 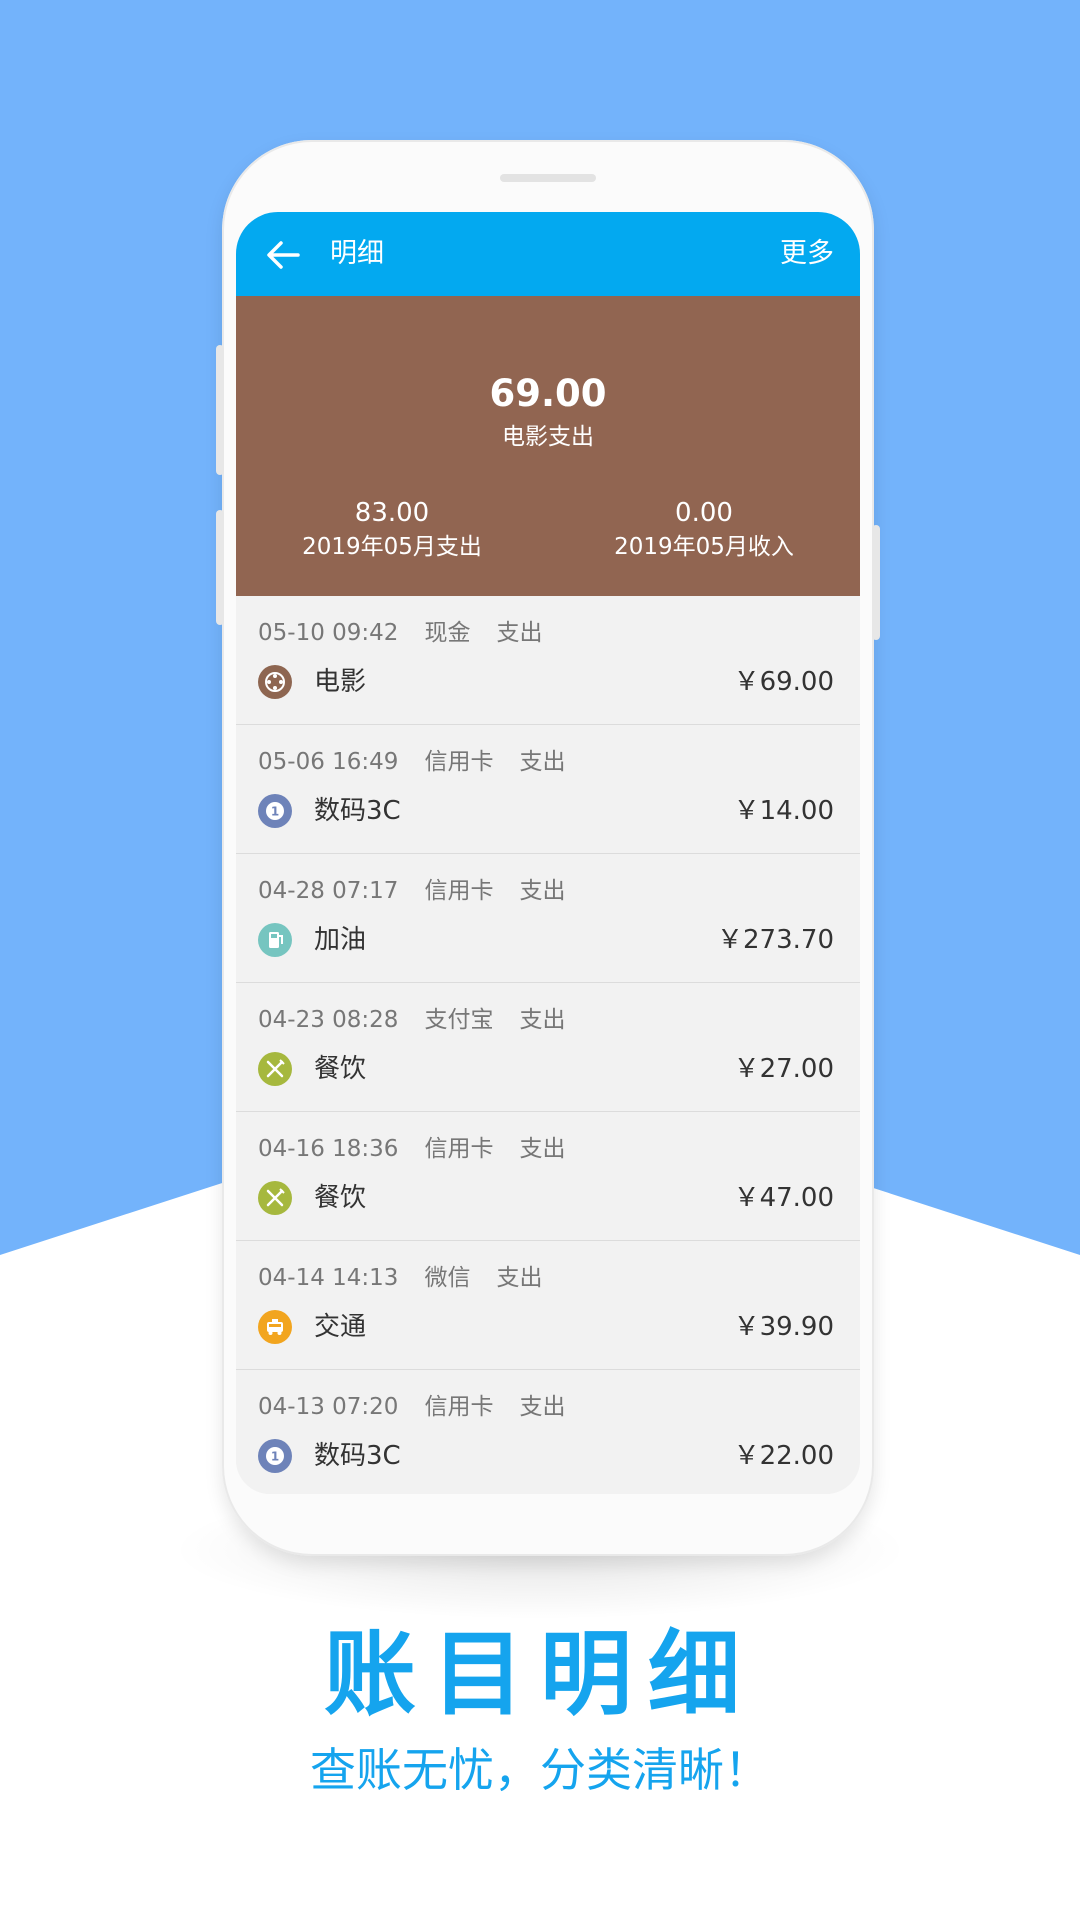 What do you see at coordinates (807, 254) in the screenshot?
I see `more-button: 更多` at bounding box center [807, 254].